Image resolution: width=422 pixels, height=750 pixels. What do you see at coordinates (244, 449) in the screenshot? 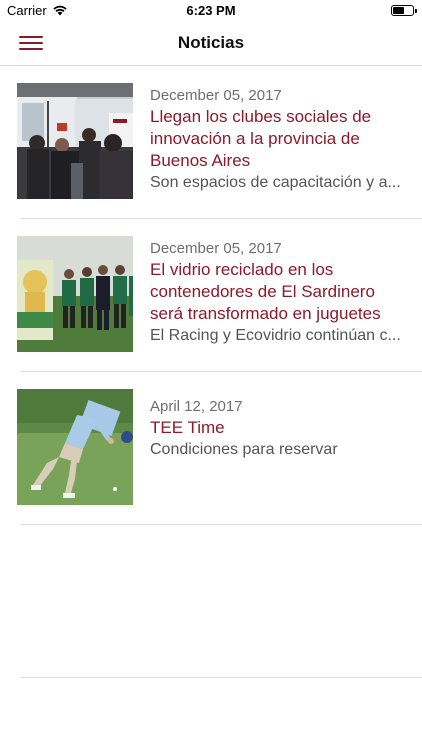
I see `news-summary: Condiciones para reservar` at bounding box center [244, 449].